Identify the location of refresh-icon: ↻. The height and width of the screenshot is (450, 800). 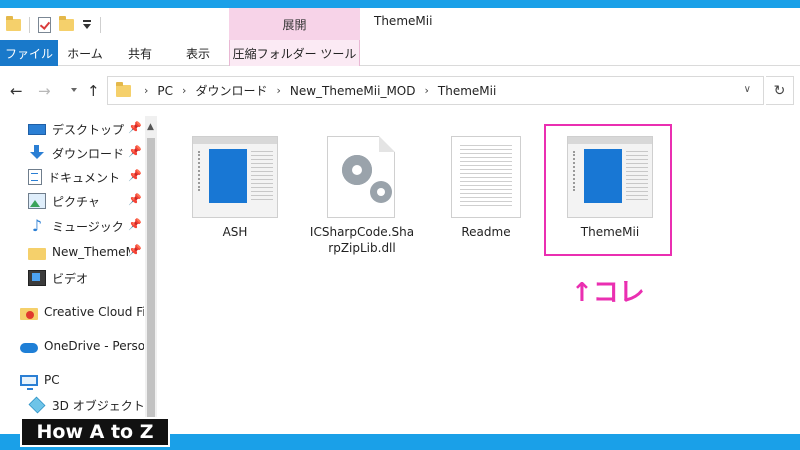
(780, 90).